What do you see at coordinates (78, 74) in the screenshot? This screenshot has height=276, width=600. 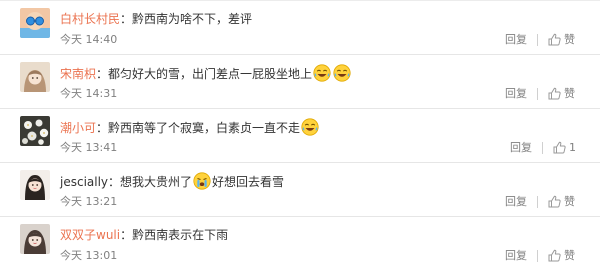 I see `comment-author-link: 宋南枳` at bounding box center [78, 74].